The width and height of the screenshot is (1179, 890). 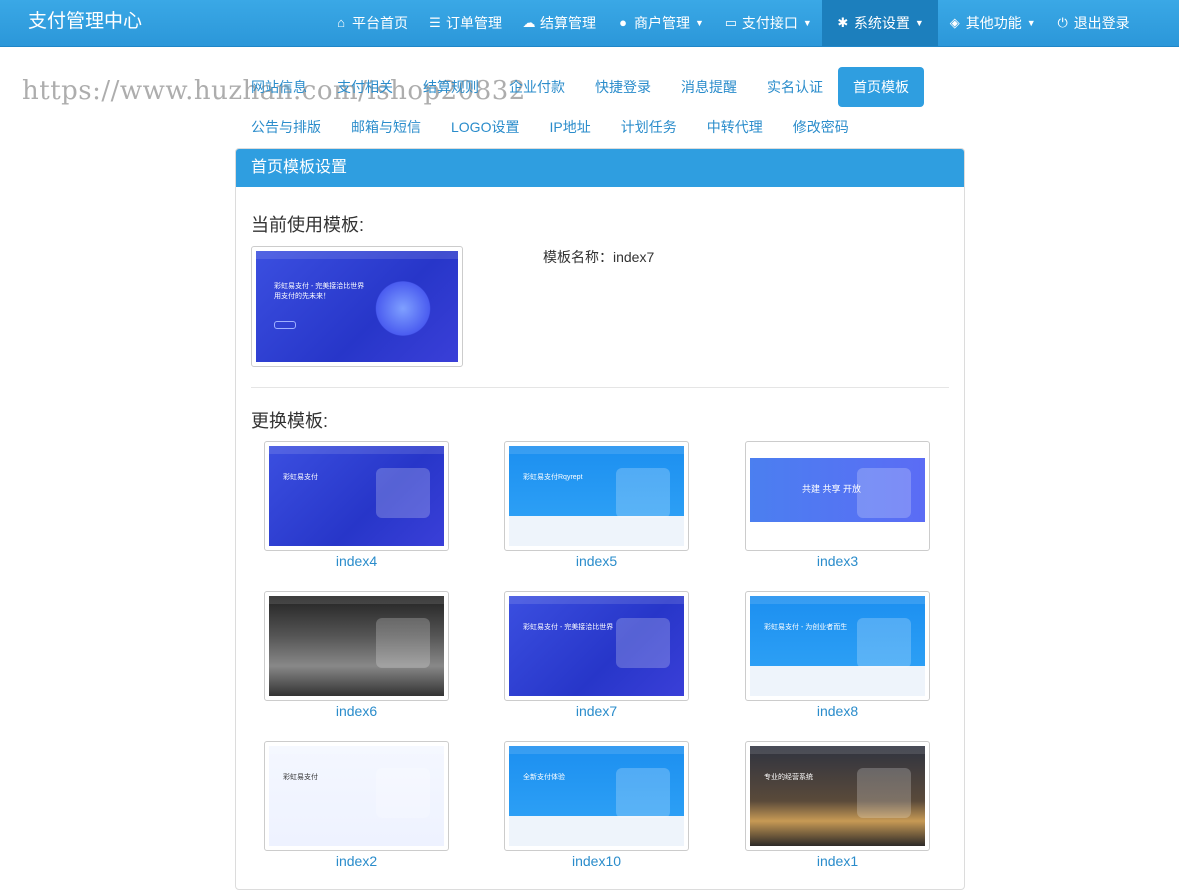 I want to click on template-preview-caption: 彩虹易支付 - 完美接洽比世界, so click(x=568, y=627).